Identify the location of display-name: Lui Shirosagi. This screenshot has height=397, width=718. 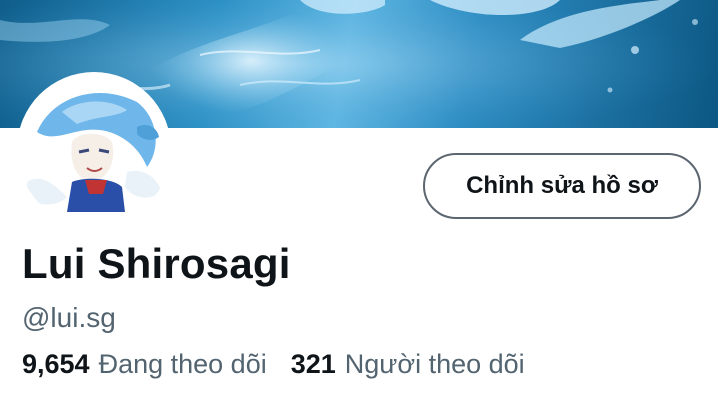
(156, 263).